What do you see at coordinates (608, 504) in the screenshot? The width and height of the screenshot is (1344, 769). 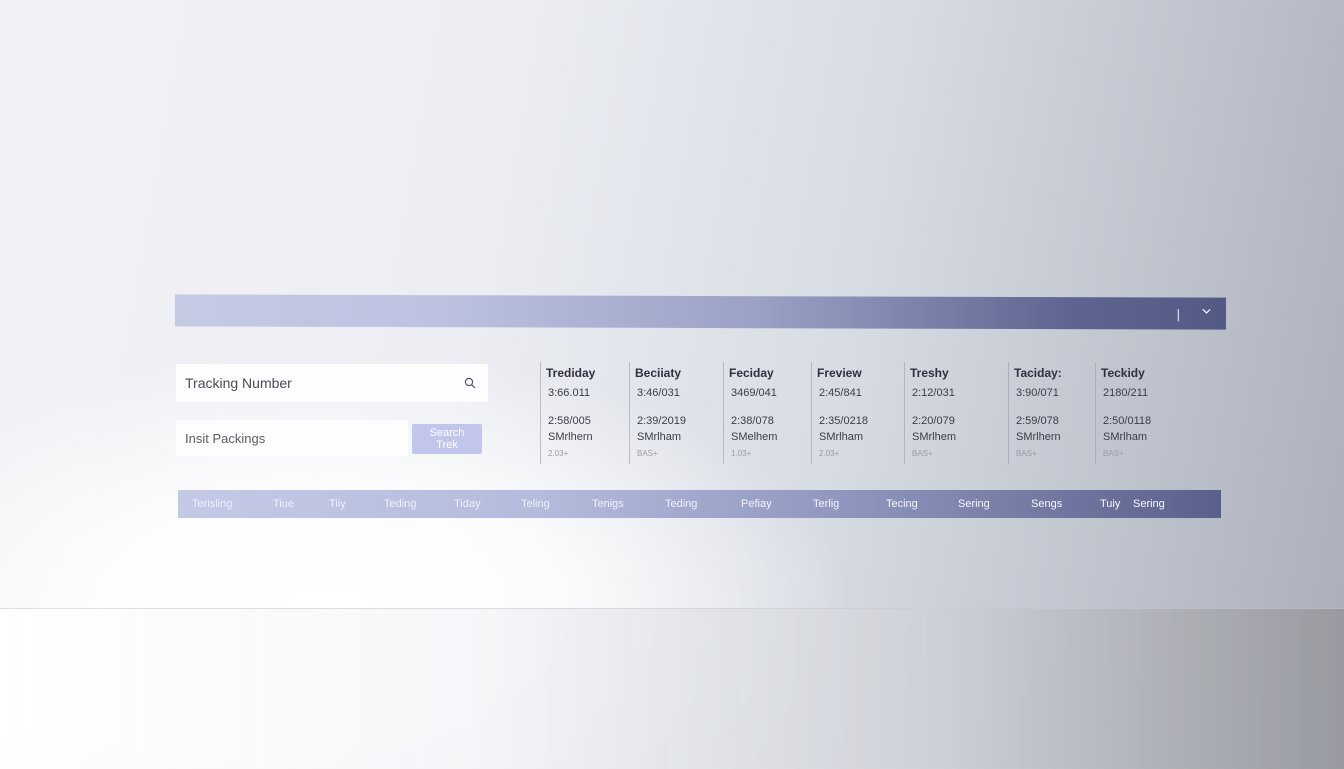 I see `tab-item: Tenigs` at bounding box center [608, 504].